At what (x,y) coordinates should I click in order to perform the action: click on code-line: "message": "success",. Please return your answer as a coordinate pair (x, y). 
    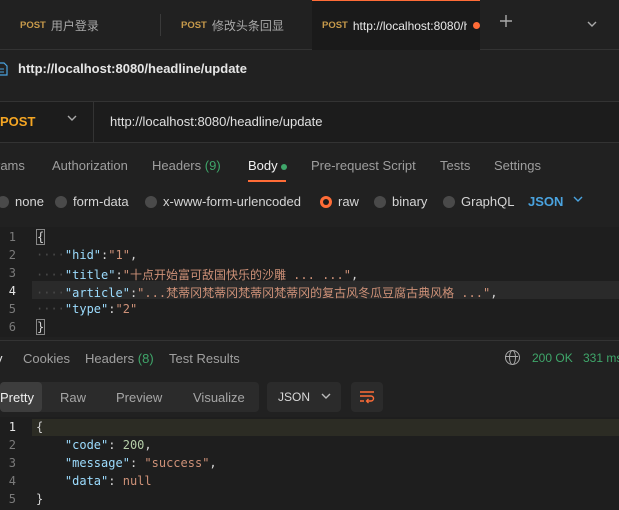
    Looking at the image, I should click on (140, 463).